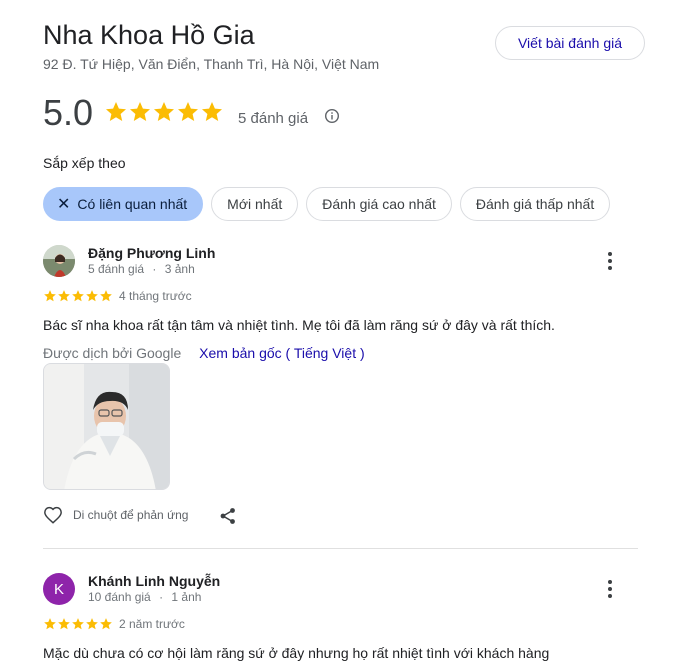 The width and height of the screenshot is (688, 664). What do you see at coordinates (155, 296) in the screenshot?
I see `review-time: 4 tháng trước` at bounding box center [155, 296].